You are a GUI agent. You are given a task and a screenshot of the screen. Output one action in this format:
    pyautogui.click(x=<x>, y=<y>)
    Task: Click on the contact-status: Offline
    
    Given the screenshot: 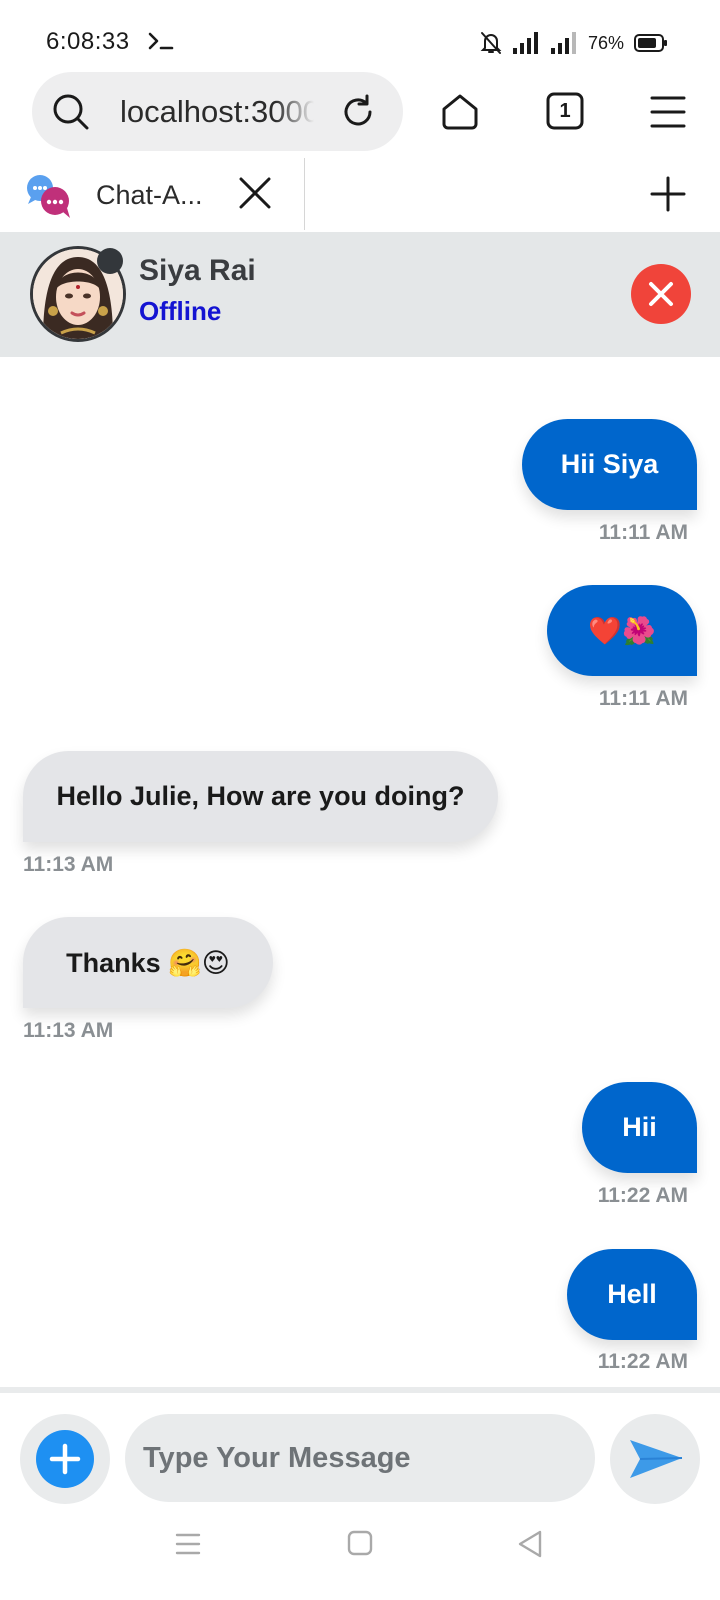 What is the action you would take?
    pyautogui.click(x=180, y=311)
    